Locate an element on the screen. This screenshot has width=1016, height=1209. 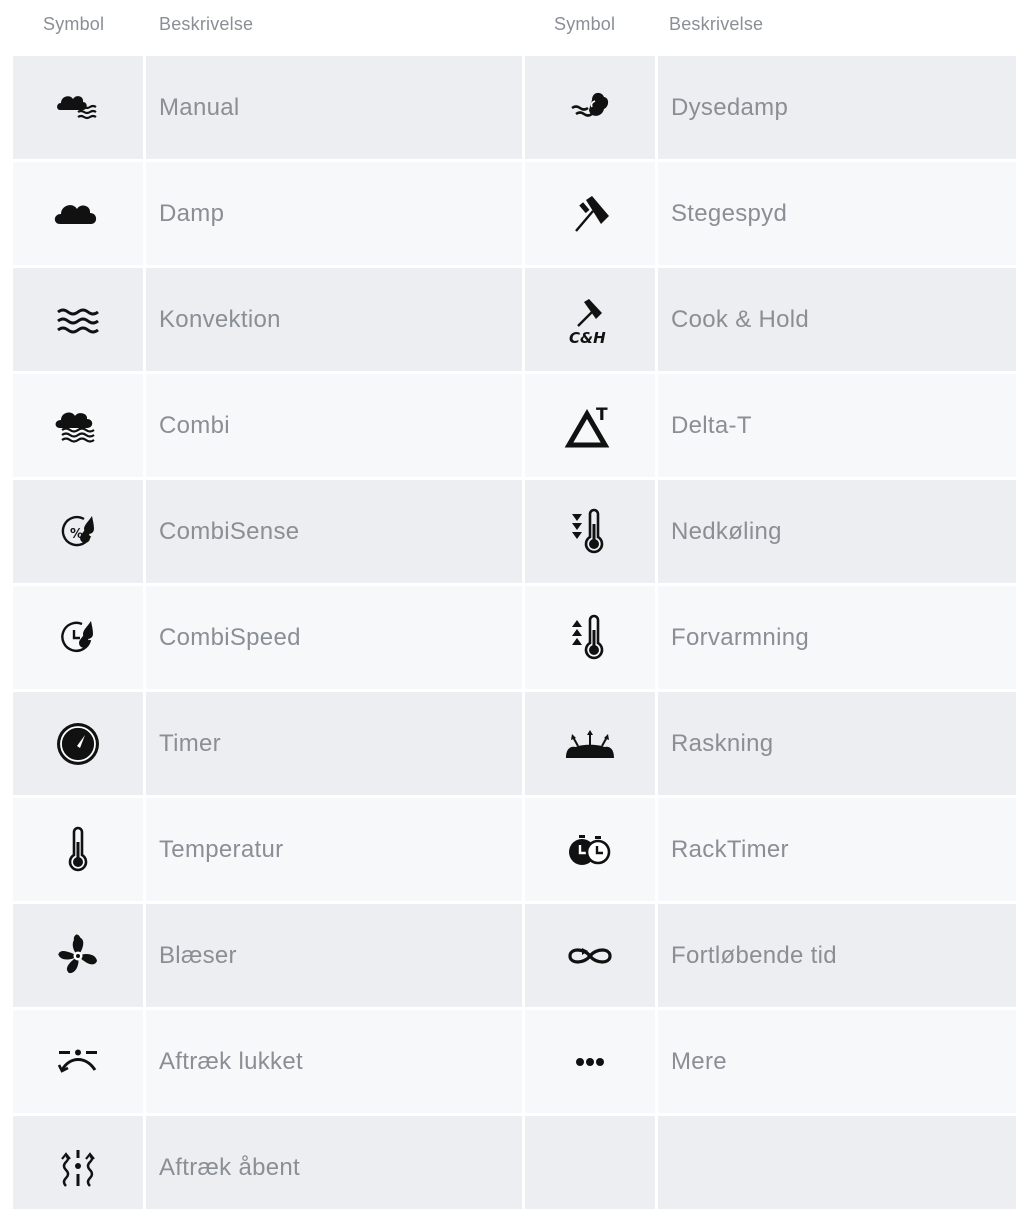
steam-cloud-icon is located at coordinates (78, 214).